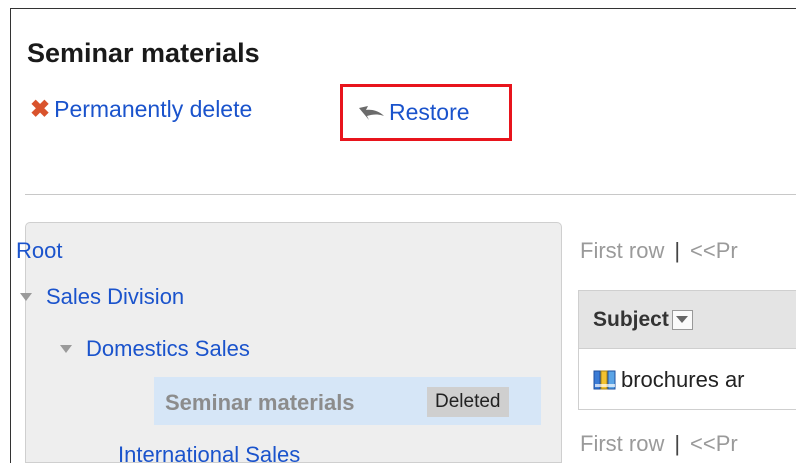 This screenshot has height=463, width=796. I want to click on column-header-subject: Subject, so click(631, 320).